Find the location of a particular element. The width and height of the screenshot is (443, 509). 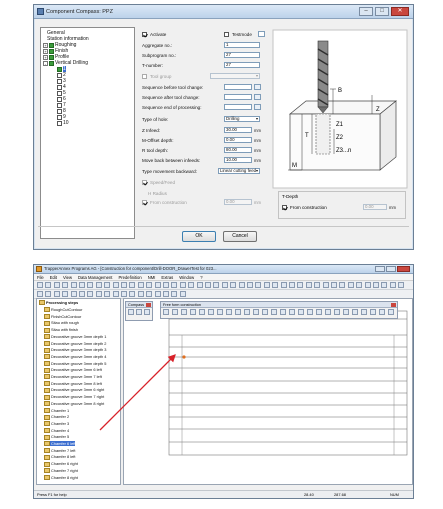

processing-step-item: Decorative groove 3mm 7 left is located at coordinates (73, 376).